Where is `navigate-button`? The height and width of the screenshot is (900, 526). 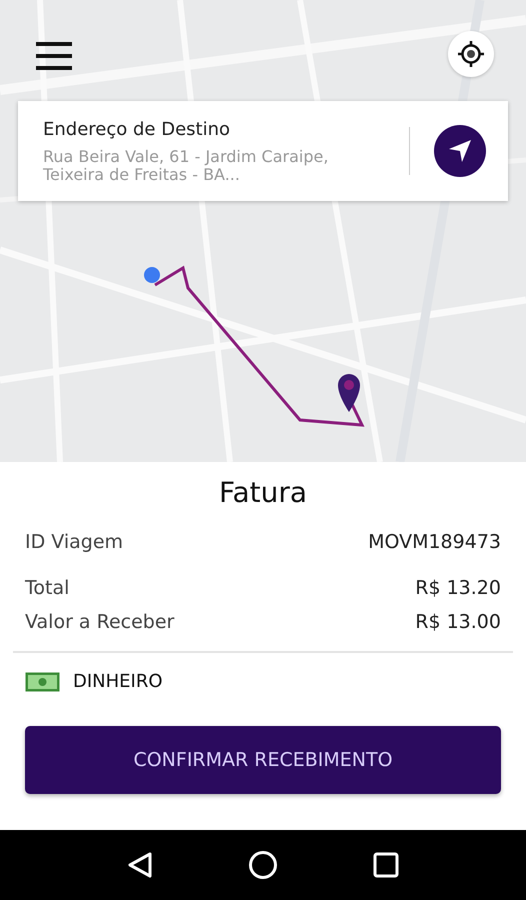
navigate-button is located at coordinates (460, 151).